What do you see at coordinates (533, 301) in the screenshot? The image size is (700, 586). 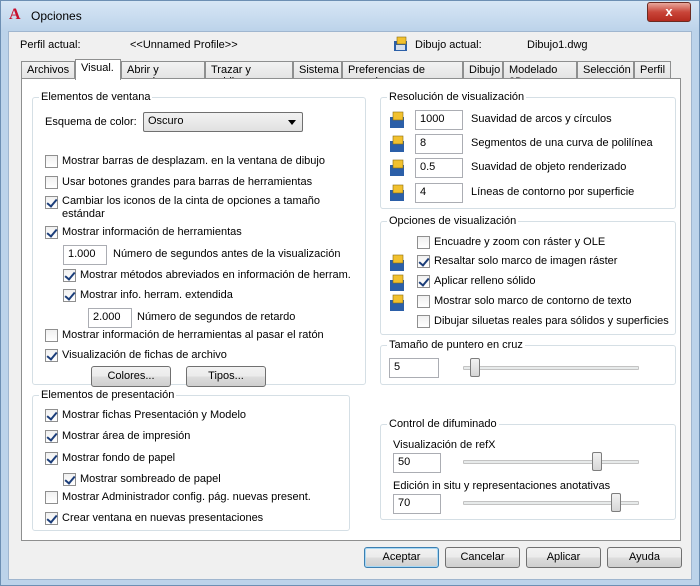 I see `text-boundary-frame-label: Mostrar solo marco de contorno de texto` at bounding box center [533, 301].